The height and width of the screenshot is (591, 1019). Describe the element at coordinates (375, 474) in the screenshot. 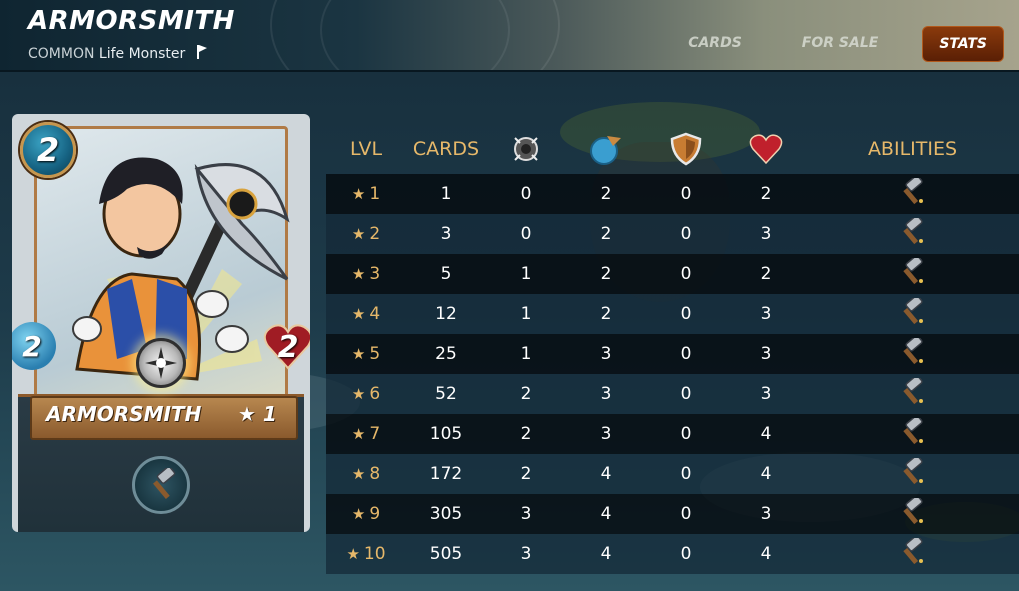

I see `lvl-value: 8` at that location.